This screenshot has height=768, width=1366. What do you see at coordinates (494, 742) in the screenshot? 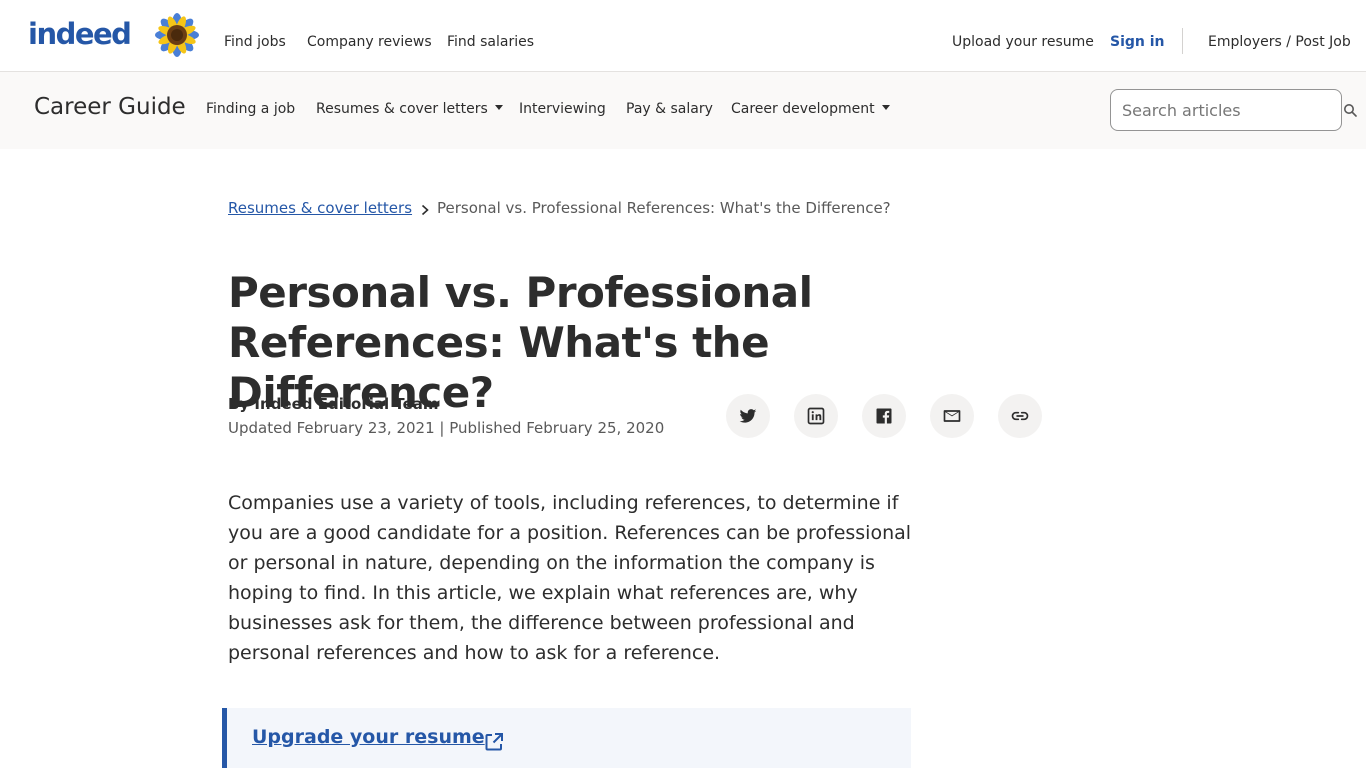
I see `external-link-icon` at bounding box center [494, 742].